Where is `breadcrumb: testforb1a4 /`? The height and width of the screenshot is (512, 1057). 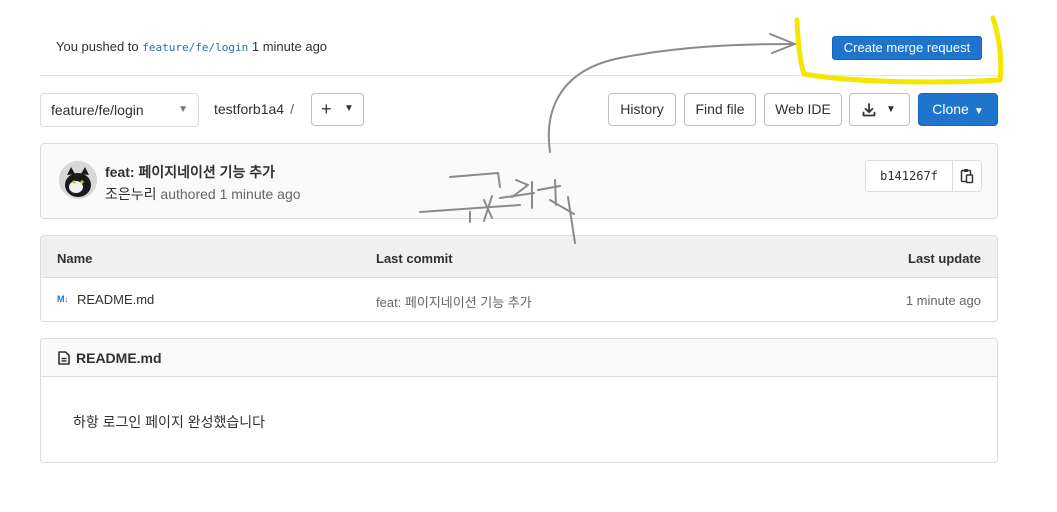 breadcrumb: testforb1a4 / is located at coordinates (254, 109).